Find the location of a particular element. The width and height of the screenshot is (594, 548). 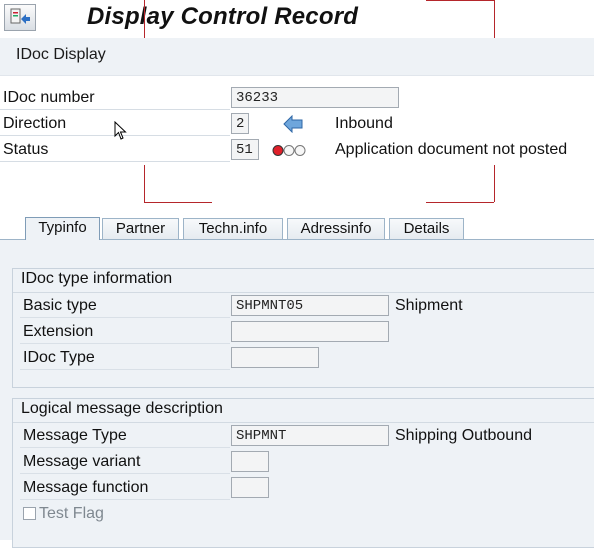

logical-message-group-title: Logical message description is located at coordinates (122, 408).